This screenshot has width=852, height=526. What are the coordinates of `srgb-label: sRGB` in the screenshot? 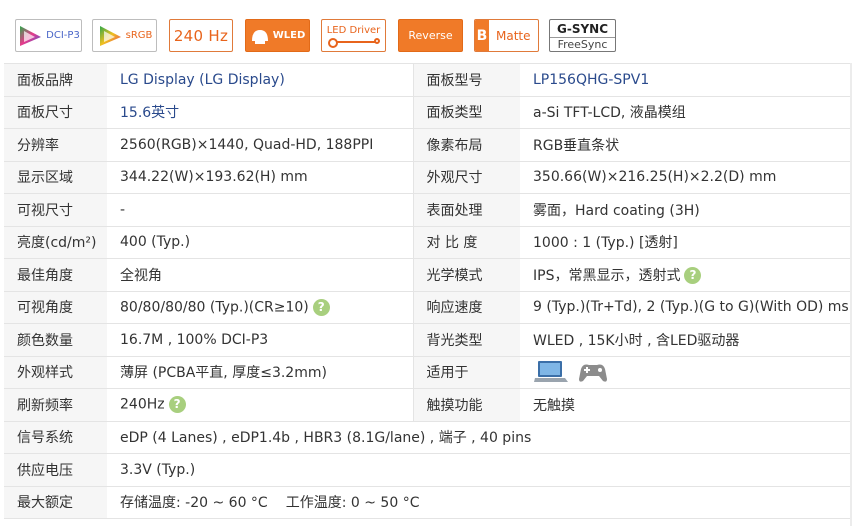 It's located at (139, 35).